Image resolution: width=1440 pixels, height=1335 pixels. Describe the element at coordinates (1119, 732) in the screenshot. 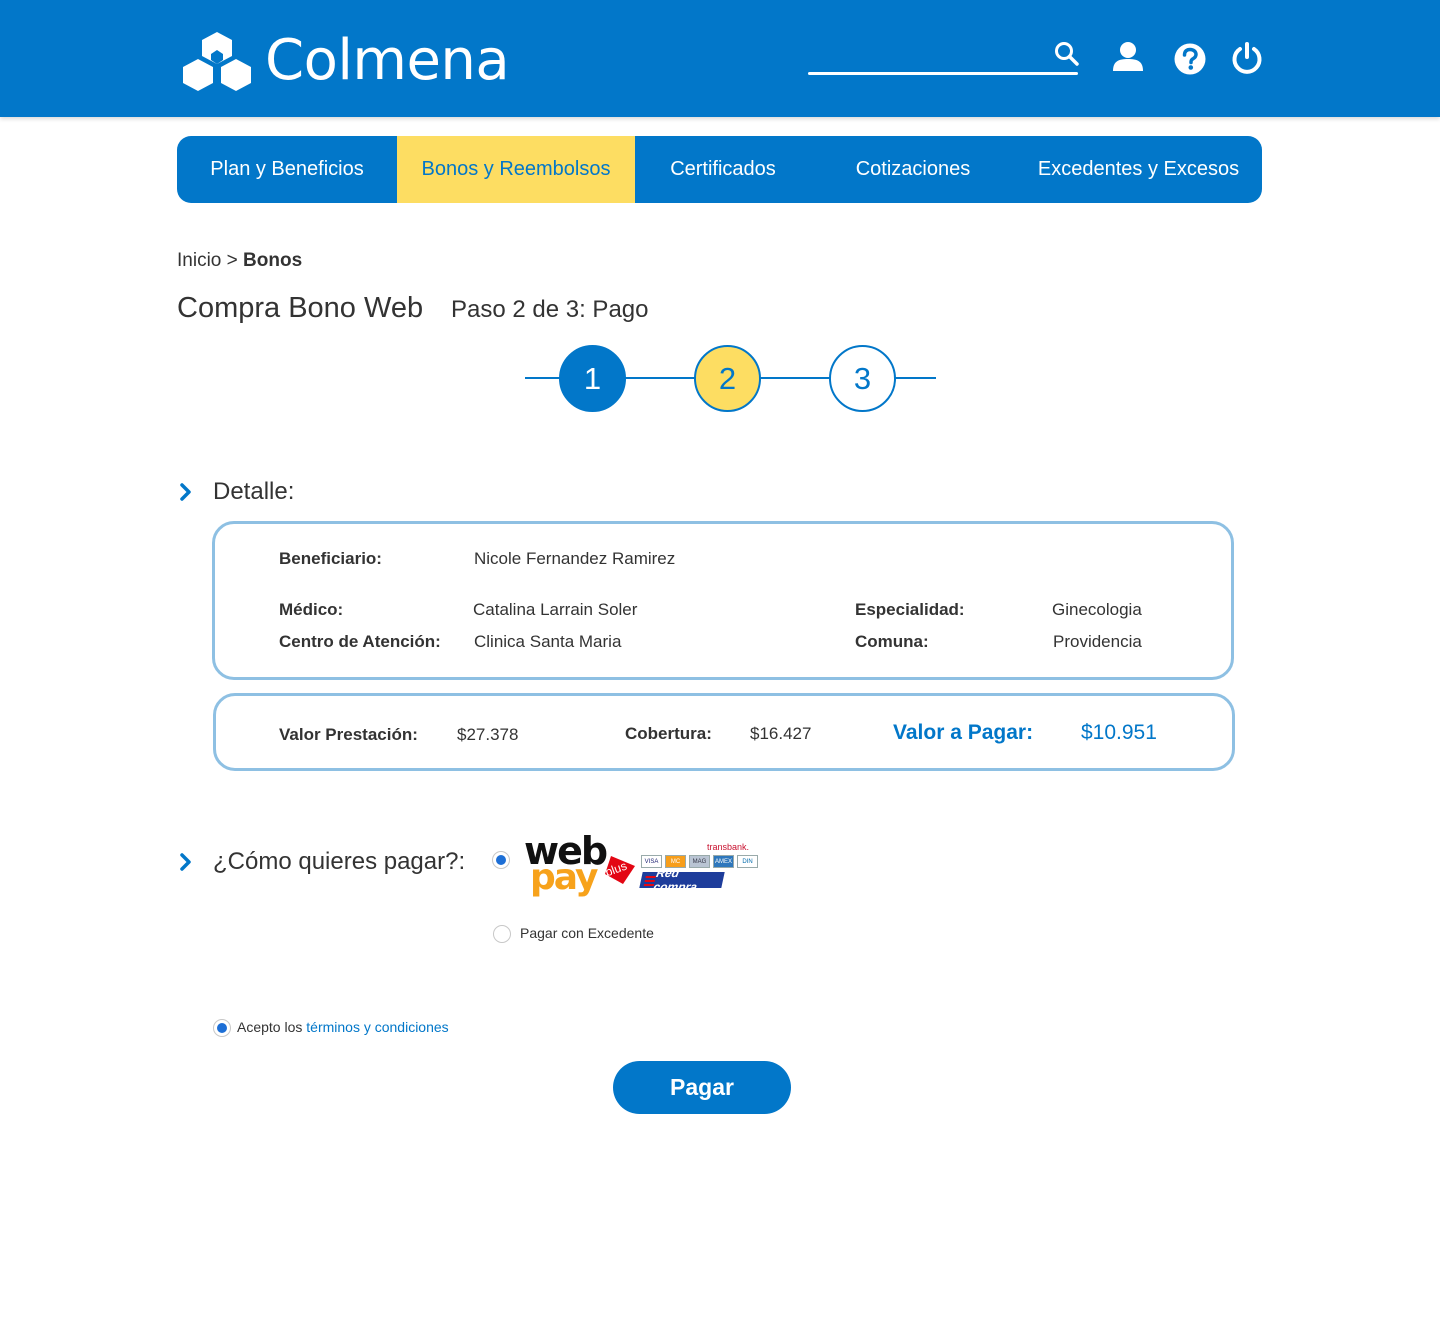

I see `valor-pagar-value: $10.951` at that location.